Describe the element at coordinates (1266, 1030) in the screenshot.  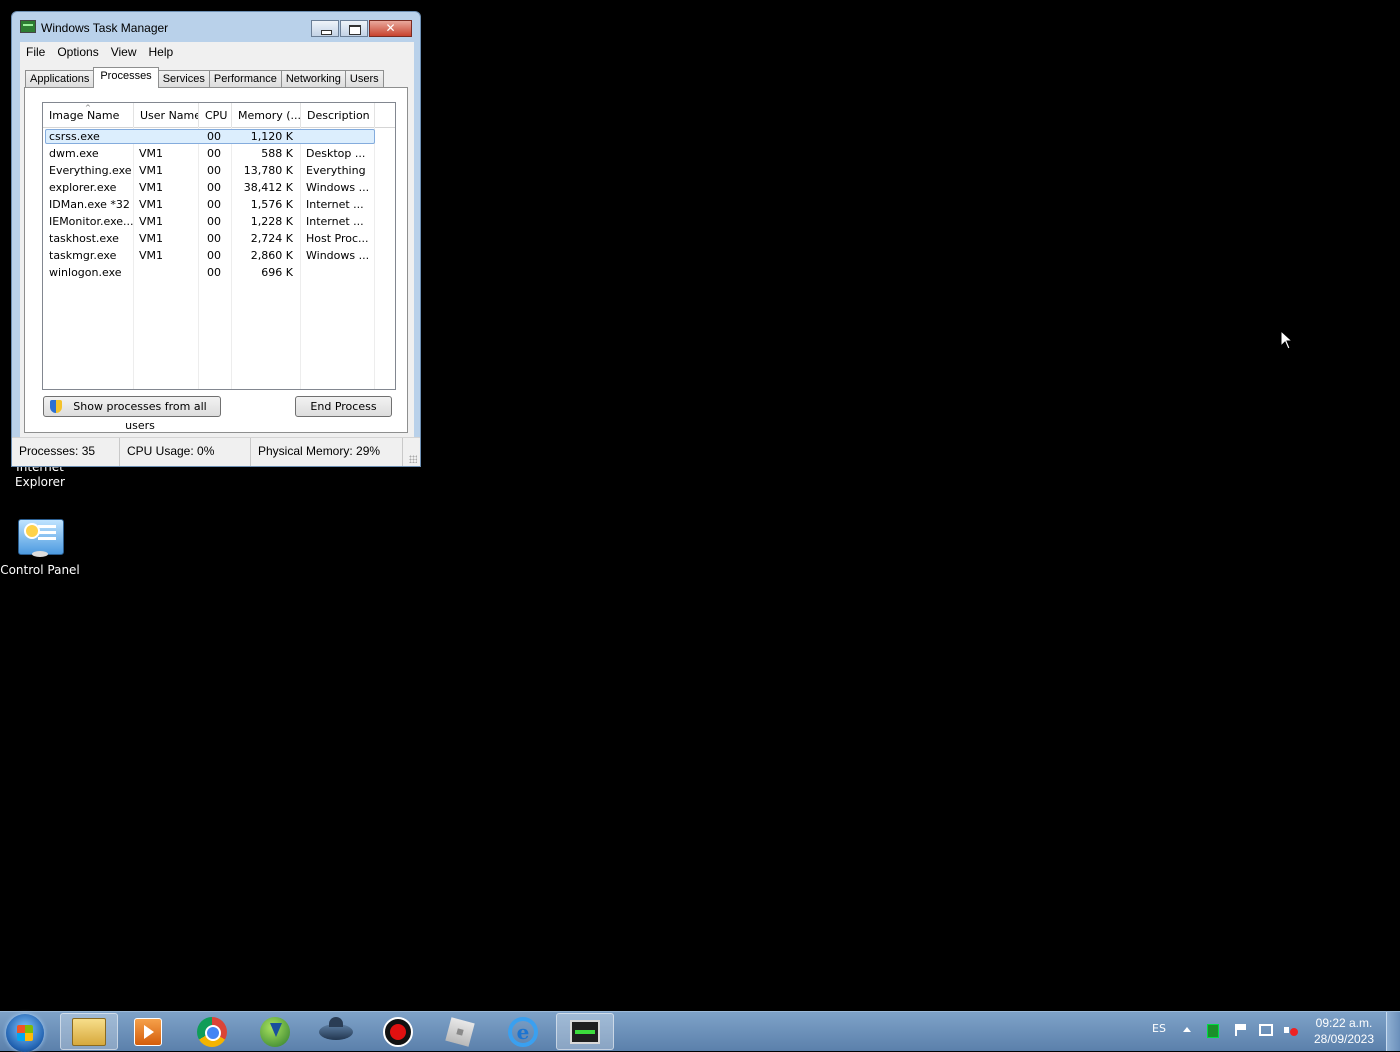
I see `network-icon` at that location.